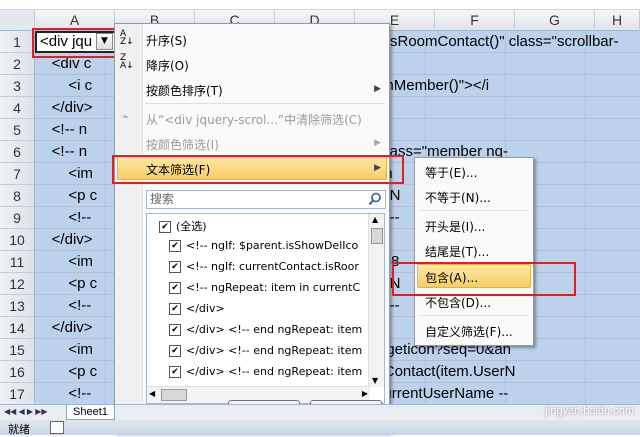  I want to click on row-header: 5, so click(17, 130).